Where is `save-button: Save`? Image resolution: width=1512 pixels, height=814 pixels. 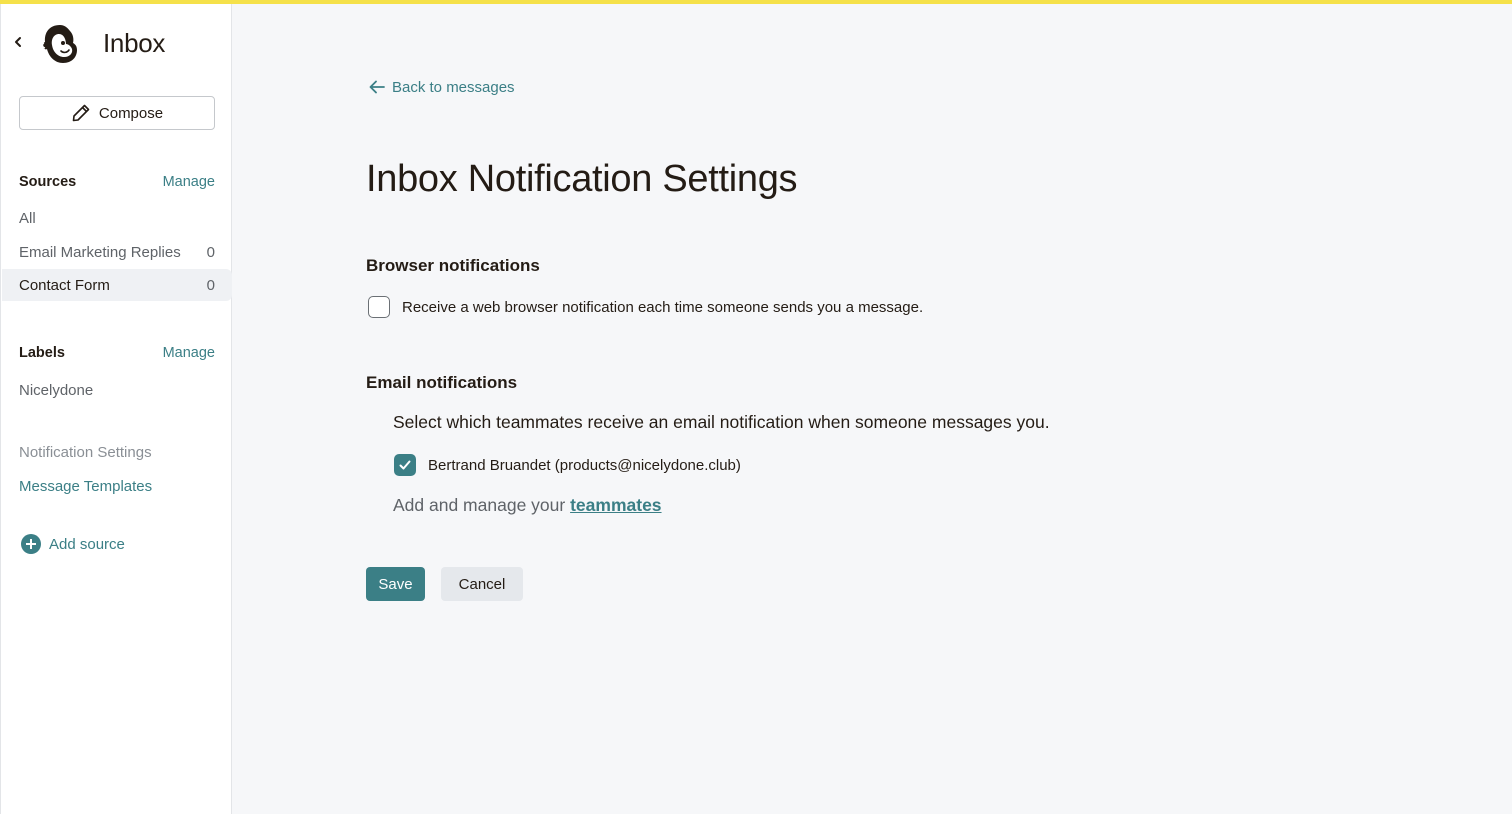
save-button: Save is located at coordinates (395, 584).